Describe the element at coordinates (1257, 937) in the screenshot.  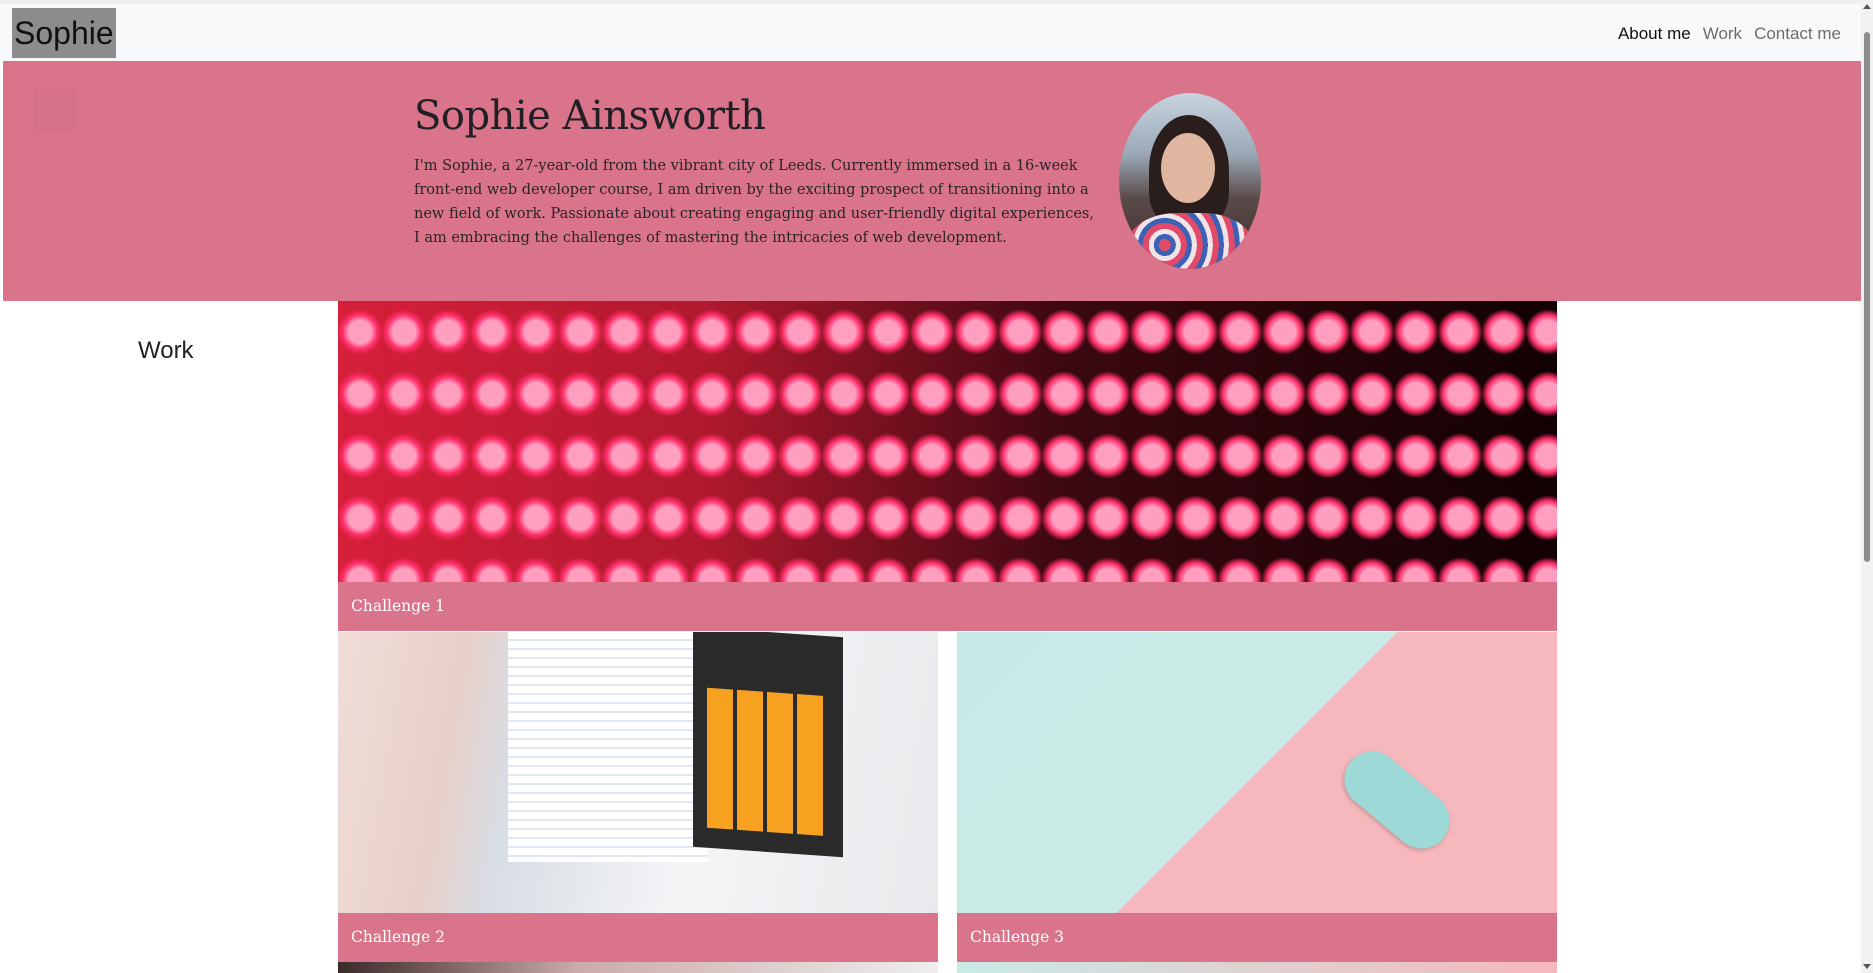
I see `card-caption: Challenge 3` at that location.